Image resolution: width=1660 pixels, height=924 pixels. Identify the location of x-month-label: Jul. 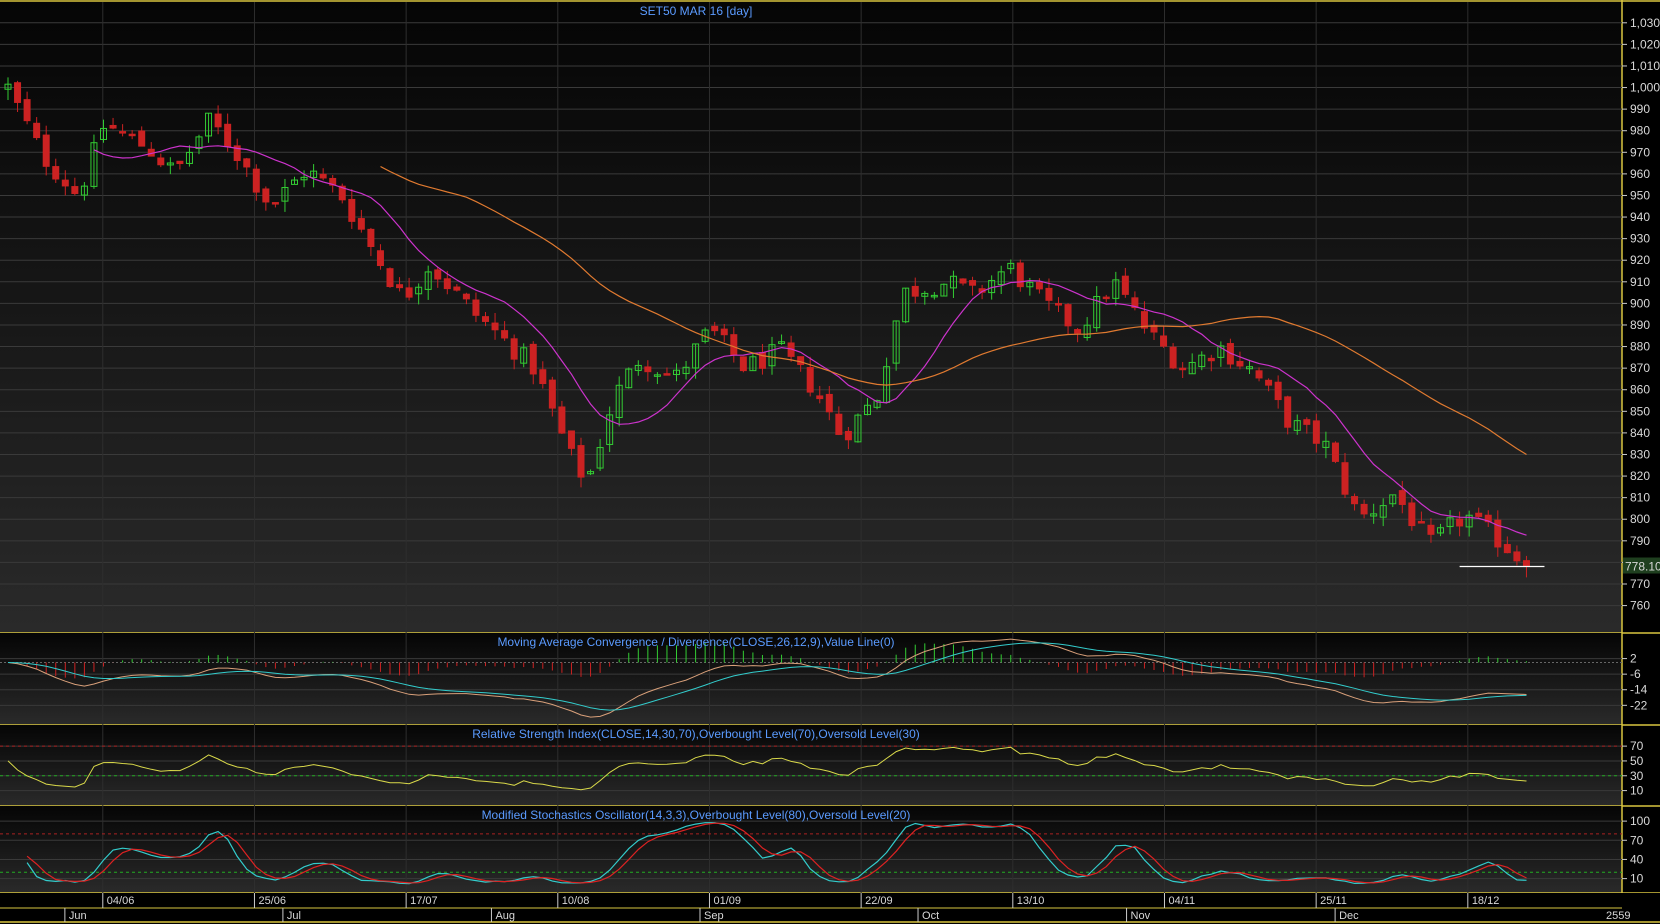
(294, 916).